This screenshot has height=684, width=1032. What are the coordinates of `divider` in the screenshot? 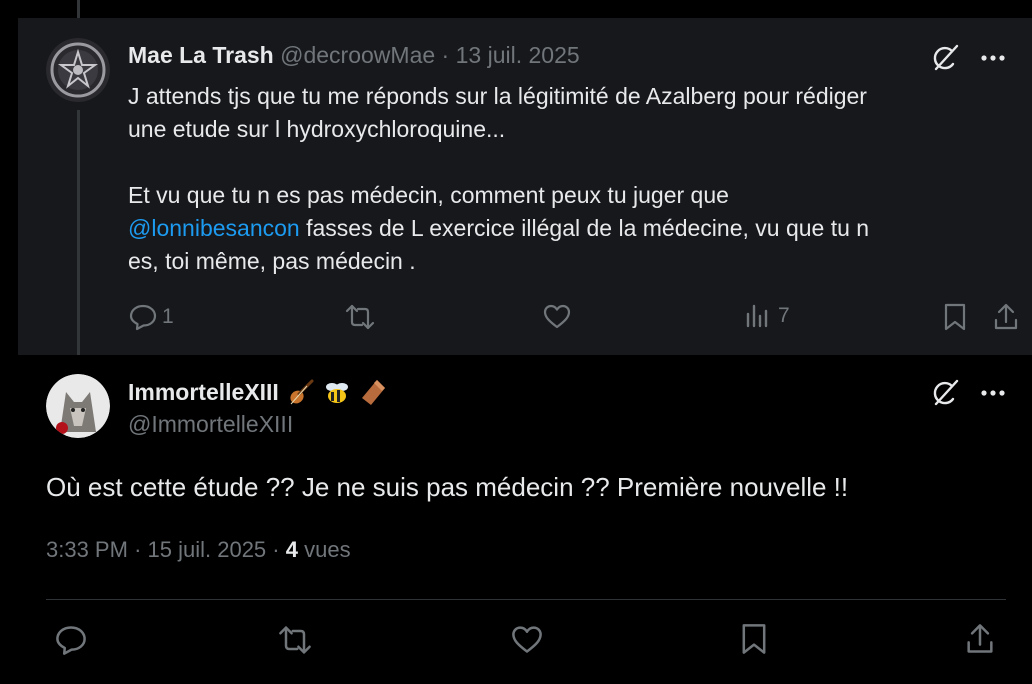 It's located at (526, 599).